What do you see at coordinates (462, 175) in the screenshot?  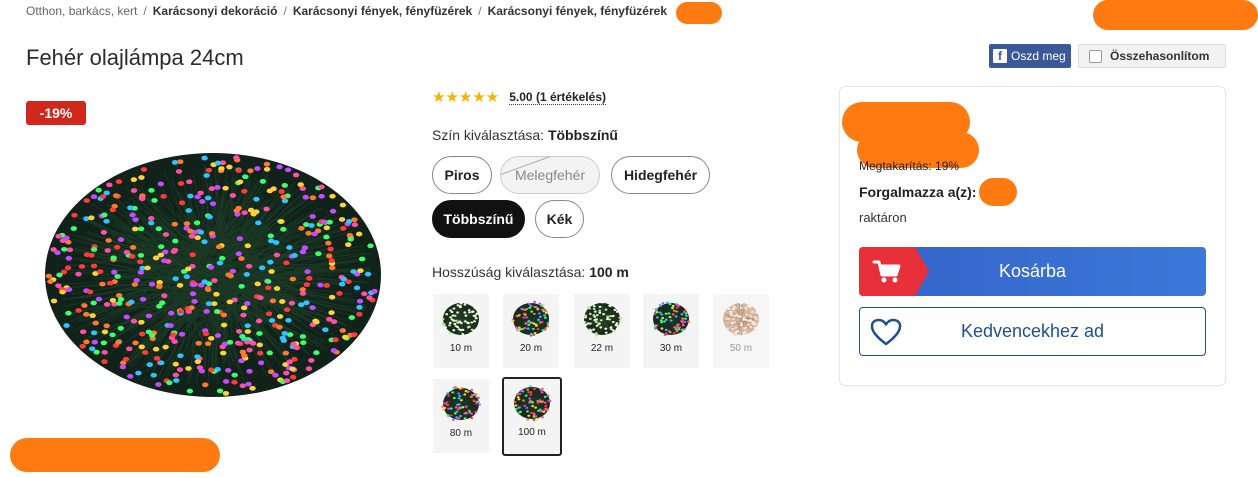 I see `color-option-piros: Piros` at bounding box center [462, 175].